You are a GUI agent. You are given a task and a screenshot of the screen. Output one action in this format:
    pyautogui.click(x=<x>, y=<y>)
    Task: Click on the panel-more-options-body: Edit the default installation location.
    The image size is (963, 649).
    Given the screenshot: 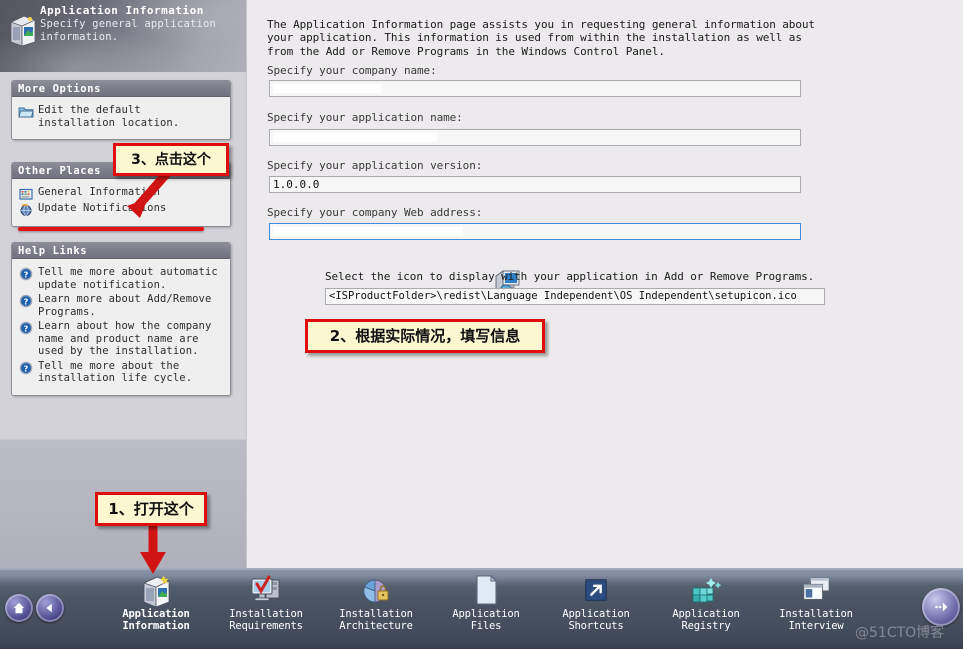 What is the action you would take?
    pyautogui.click(x=121, y=118)
    